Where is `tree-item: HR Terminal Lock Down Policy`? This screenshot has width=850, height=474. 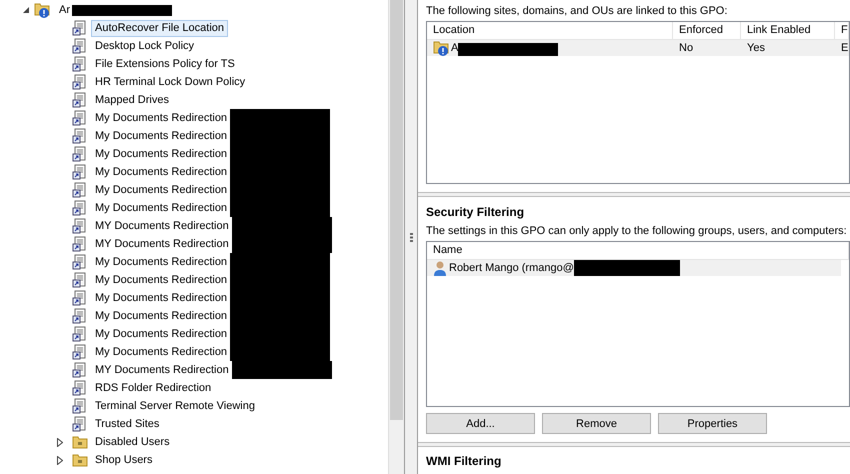
tree-item: HR Terminal Lock Down Policy is located at coordinates (170, 82).